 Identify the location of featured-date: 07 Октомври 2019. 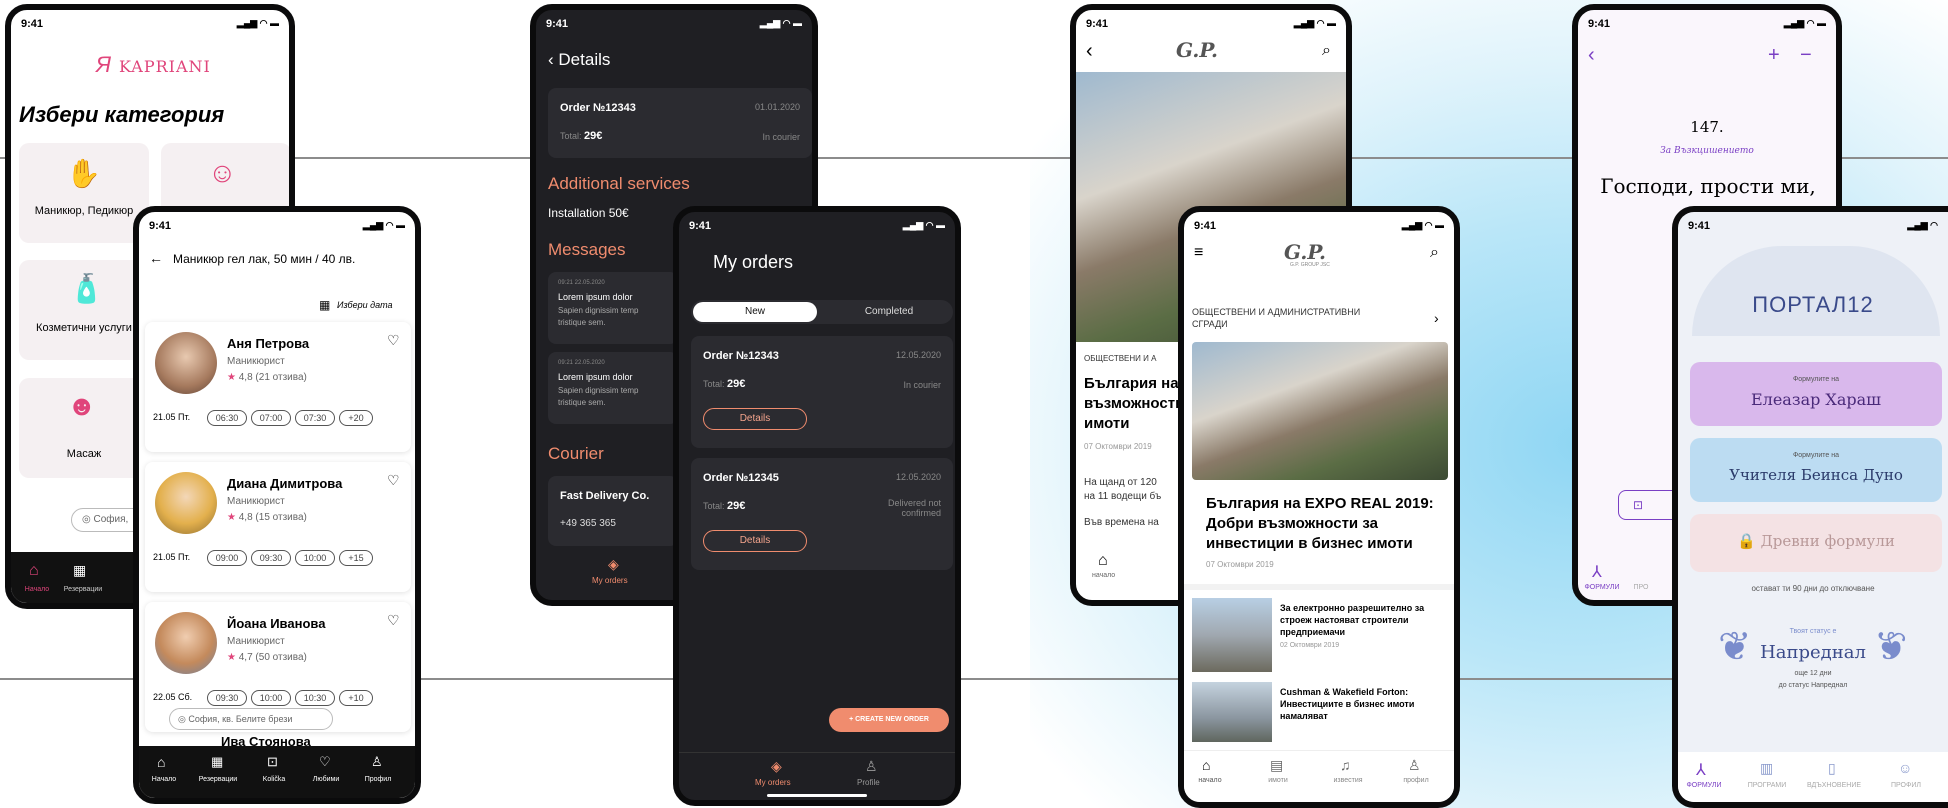
(1240, 564).